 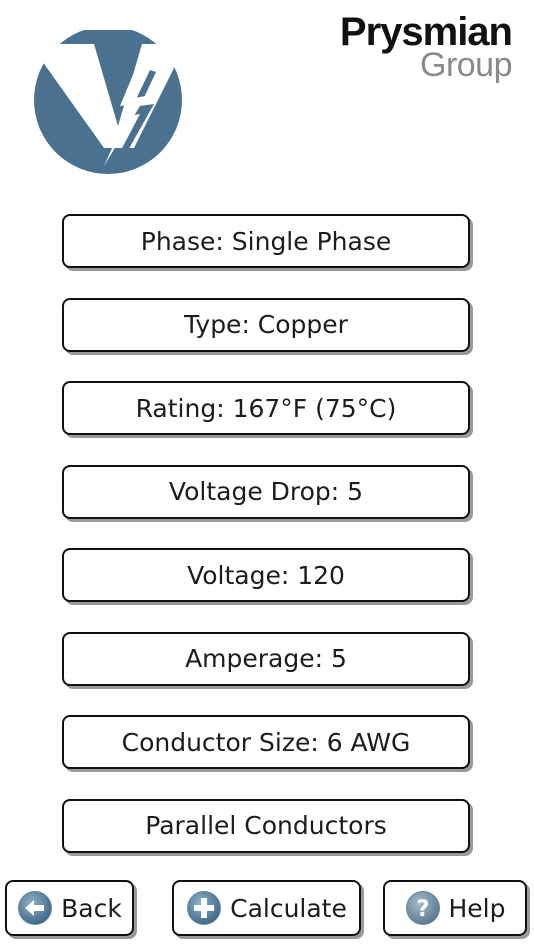 I want to click on brand-logo: Prysmian Group, so click(x=426, y=47).